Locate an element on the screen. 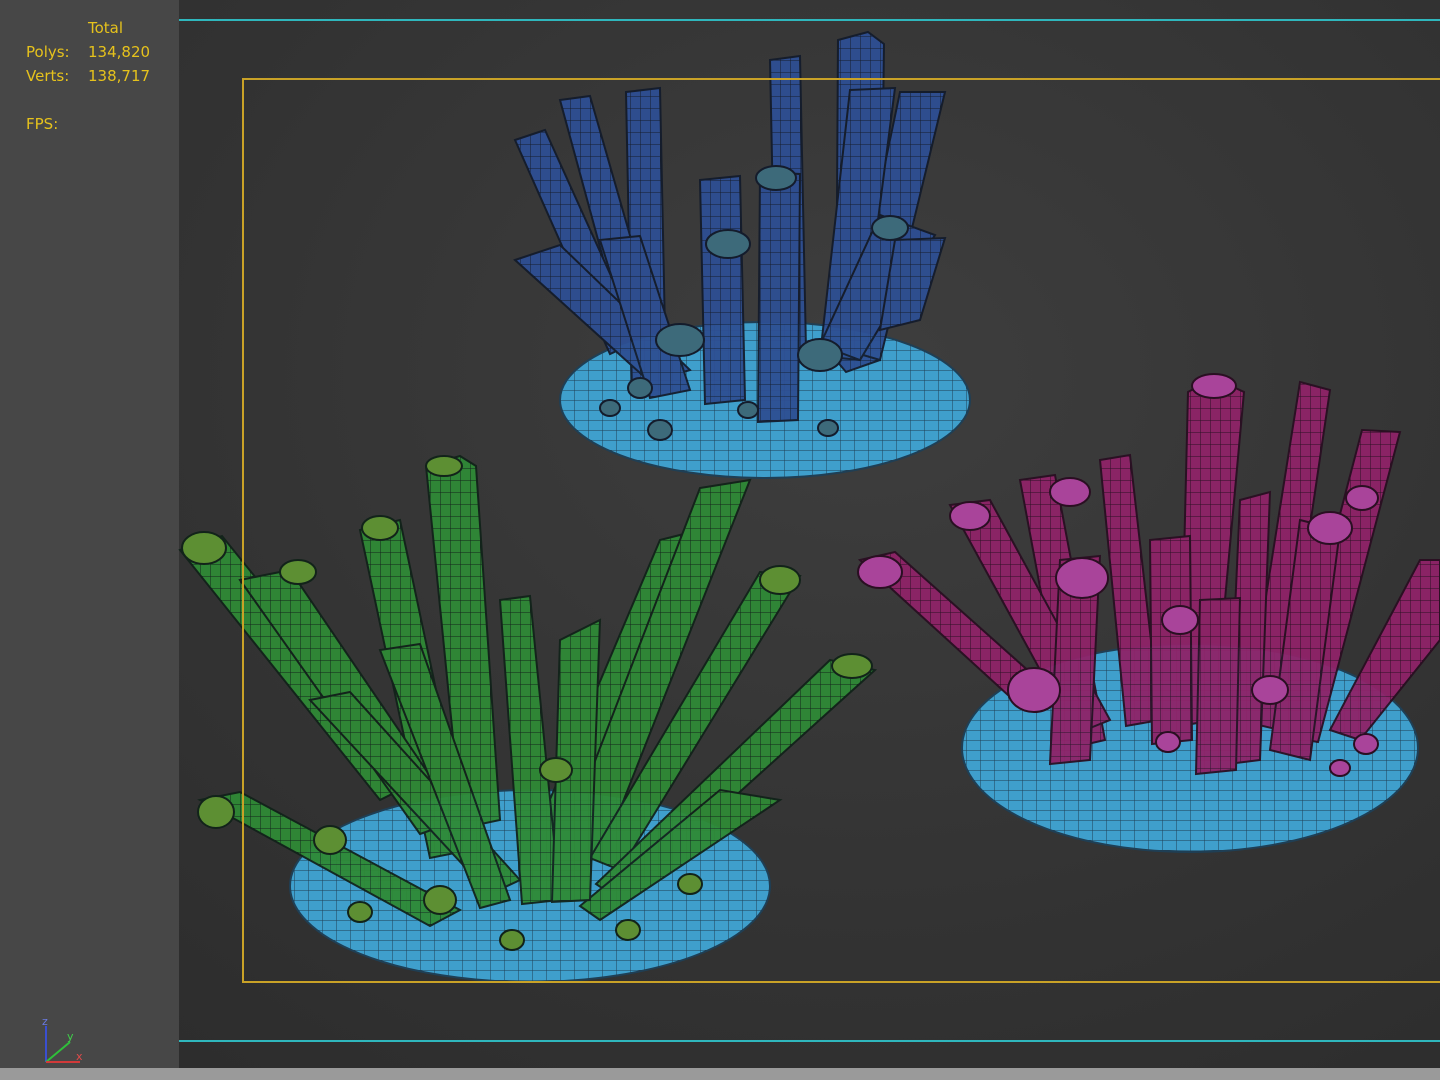 This screenshot has width=1440, height=1080. letterbox-bottom-line is located at coordinates (809, 1041).